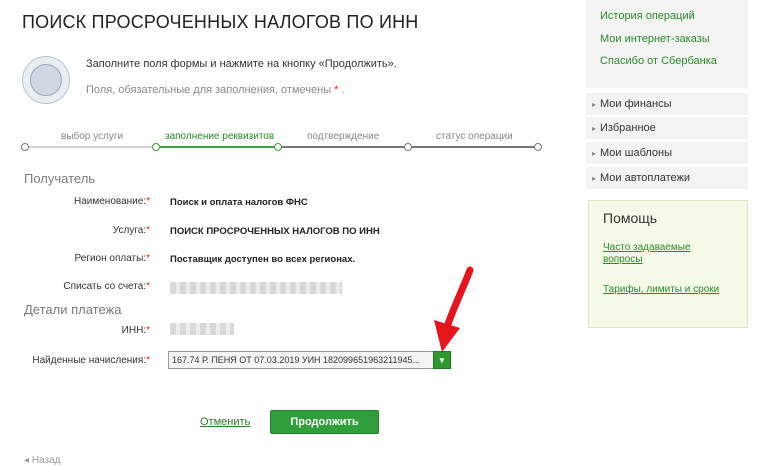 This screenshot has height=466, width=768. I want to click on help-link-faq: Часто задаваемые вопросы, so click(663, 254).